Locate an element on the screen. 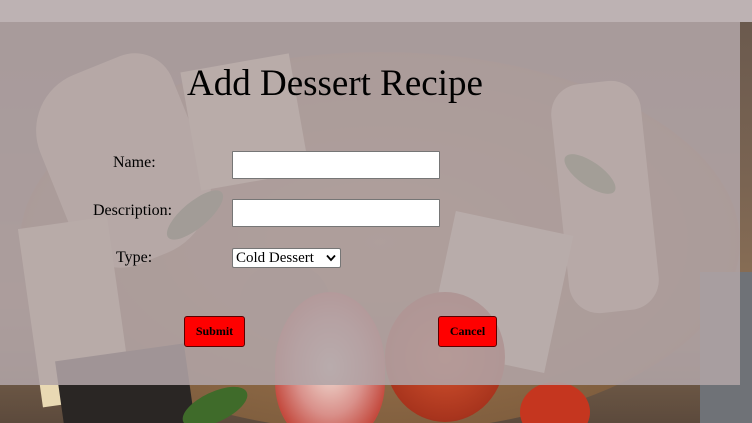 The image size is (752, 423). type-select: Cold Dessert is located at coordinates (286, 258).